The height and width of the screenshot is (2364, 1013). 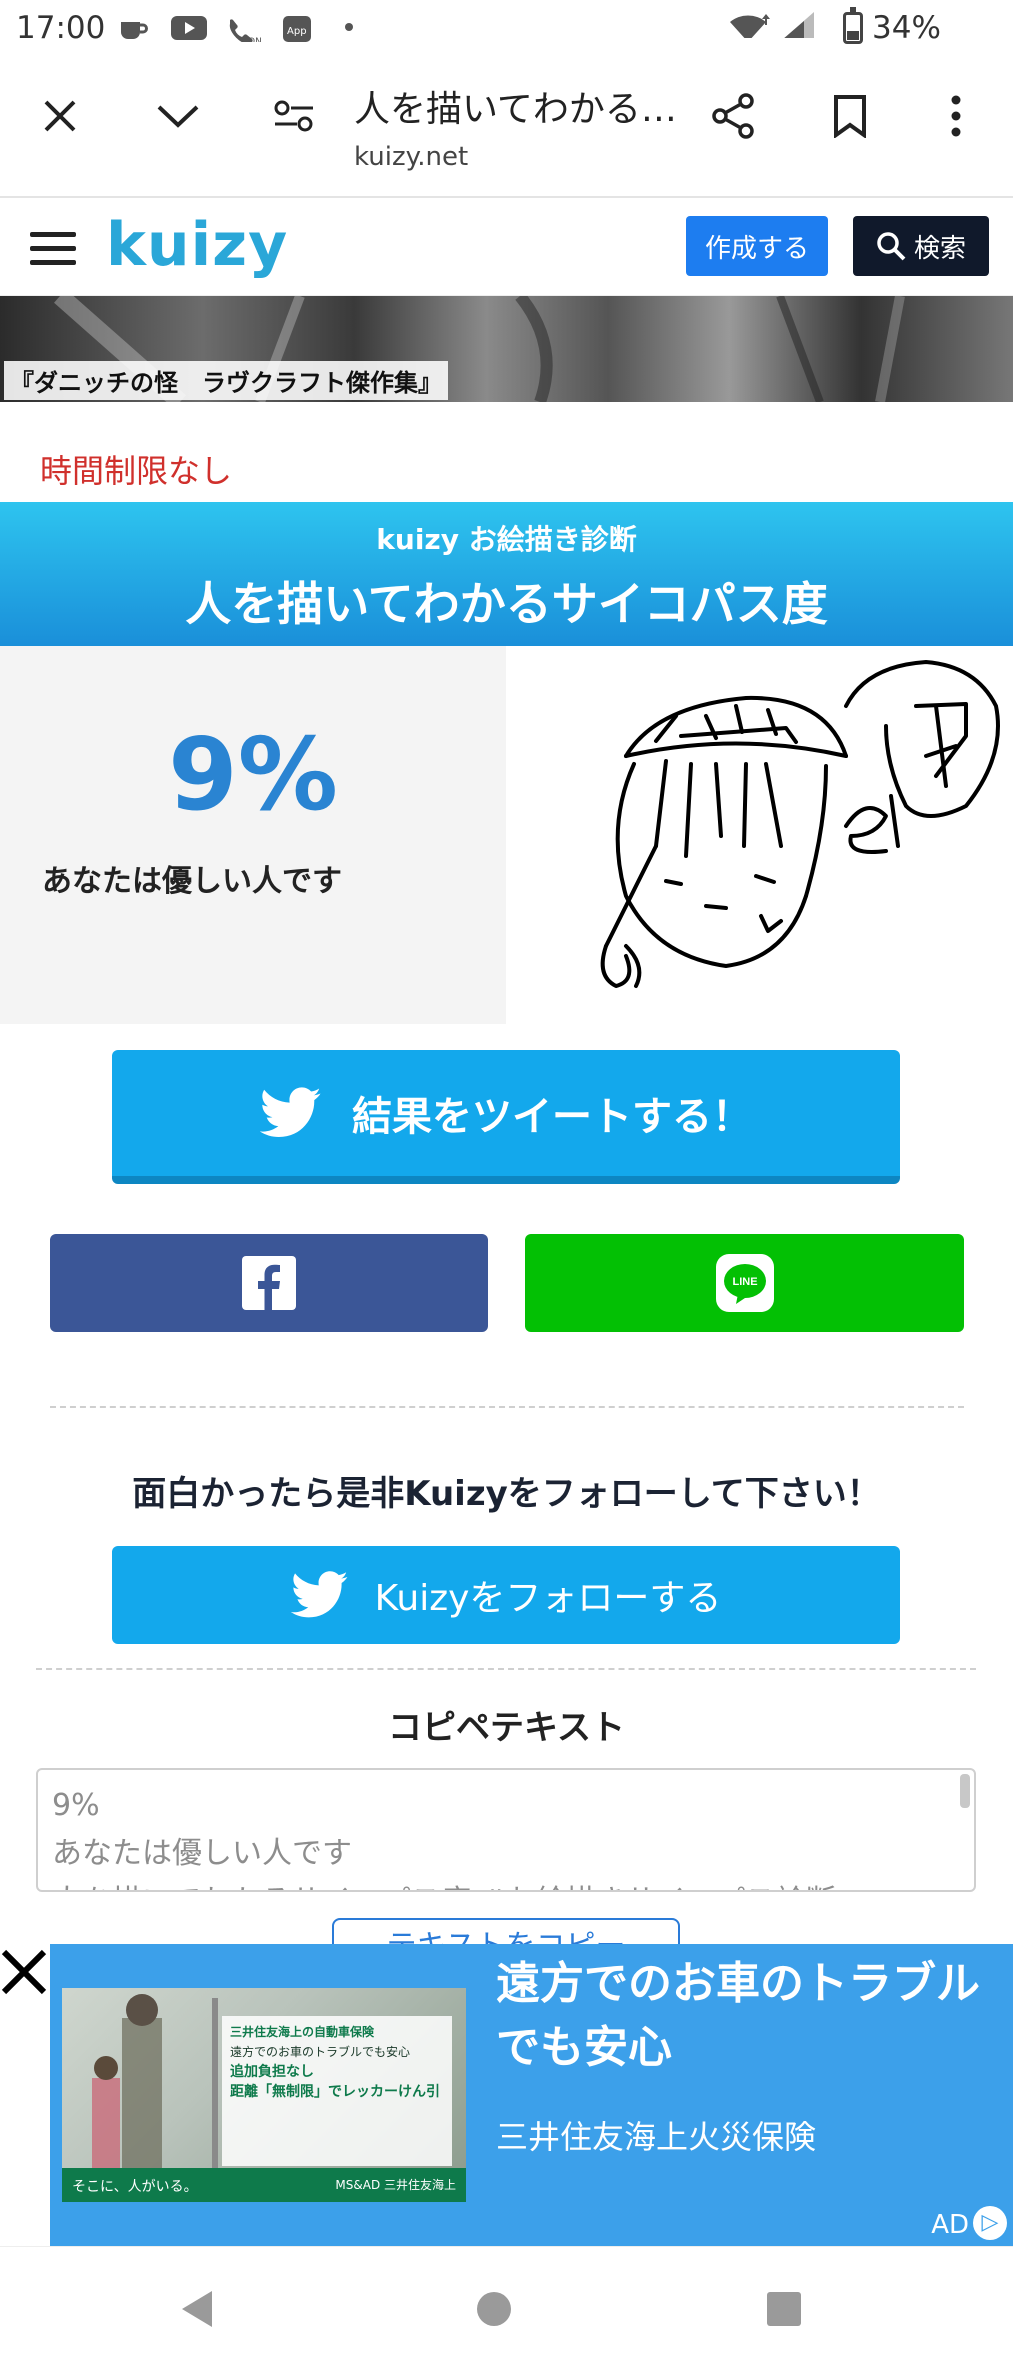 I want to click on browser-toolbar: 人を描いてわかる… kuizy.net, so click(x=506, y=128).